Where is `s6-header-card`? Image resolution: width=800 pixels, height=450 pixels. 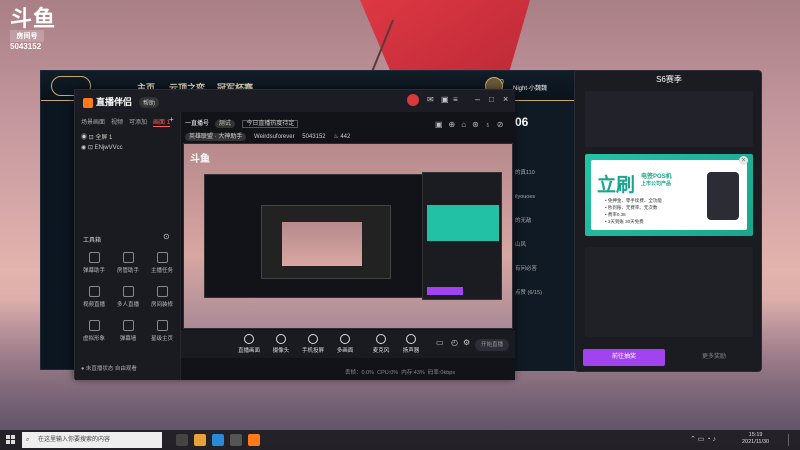
s6-header-card is located at coordinates (669, 119).